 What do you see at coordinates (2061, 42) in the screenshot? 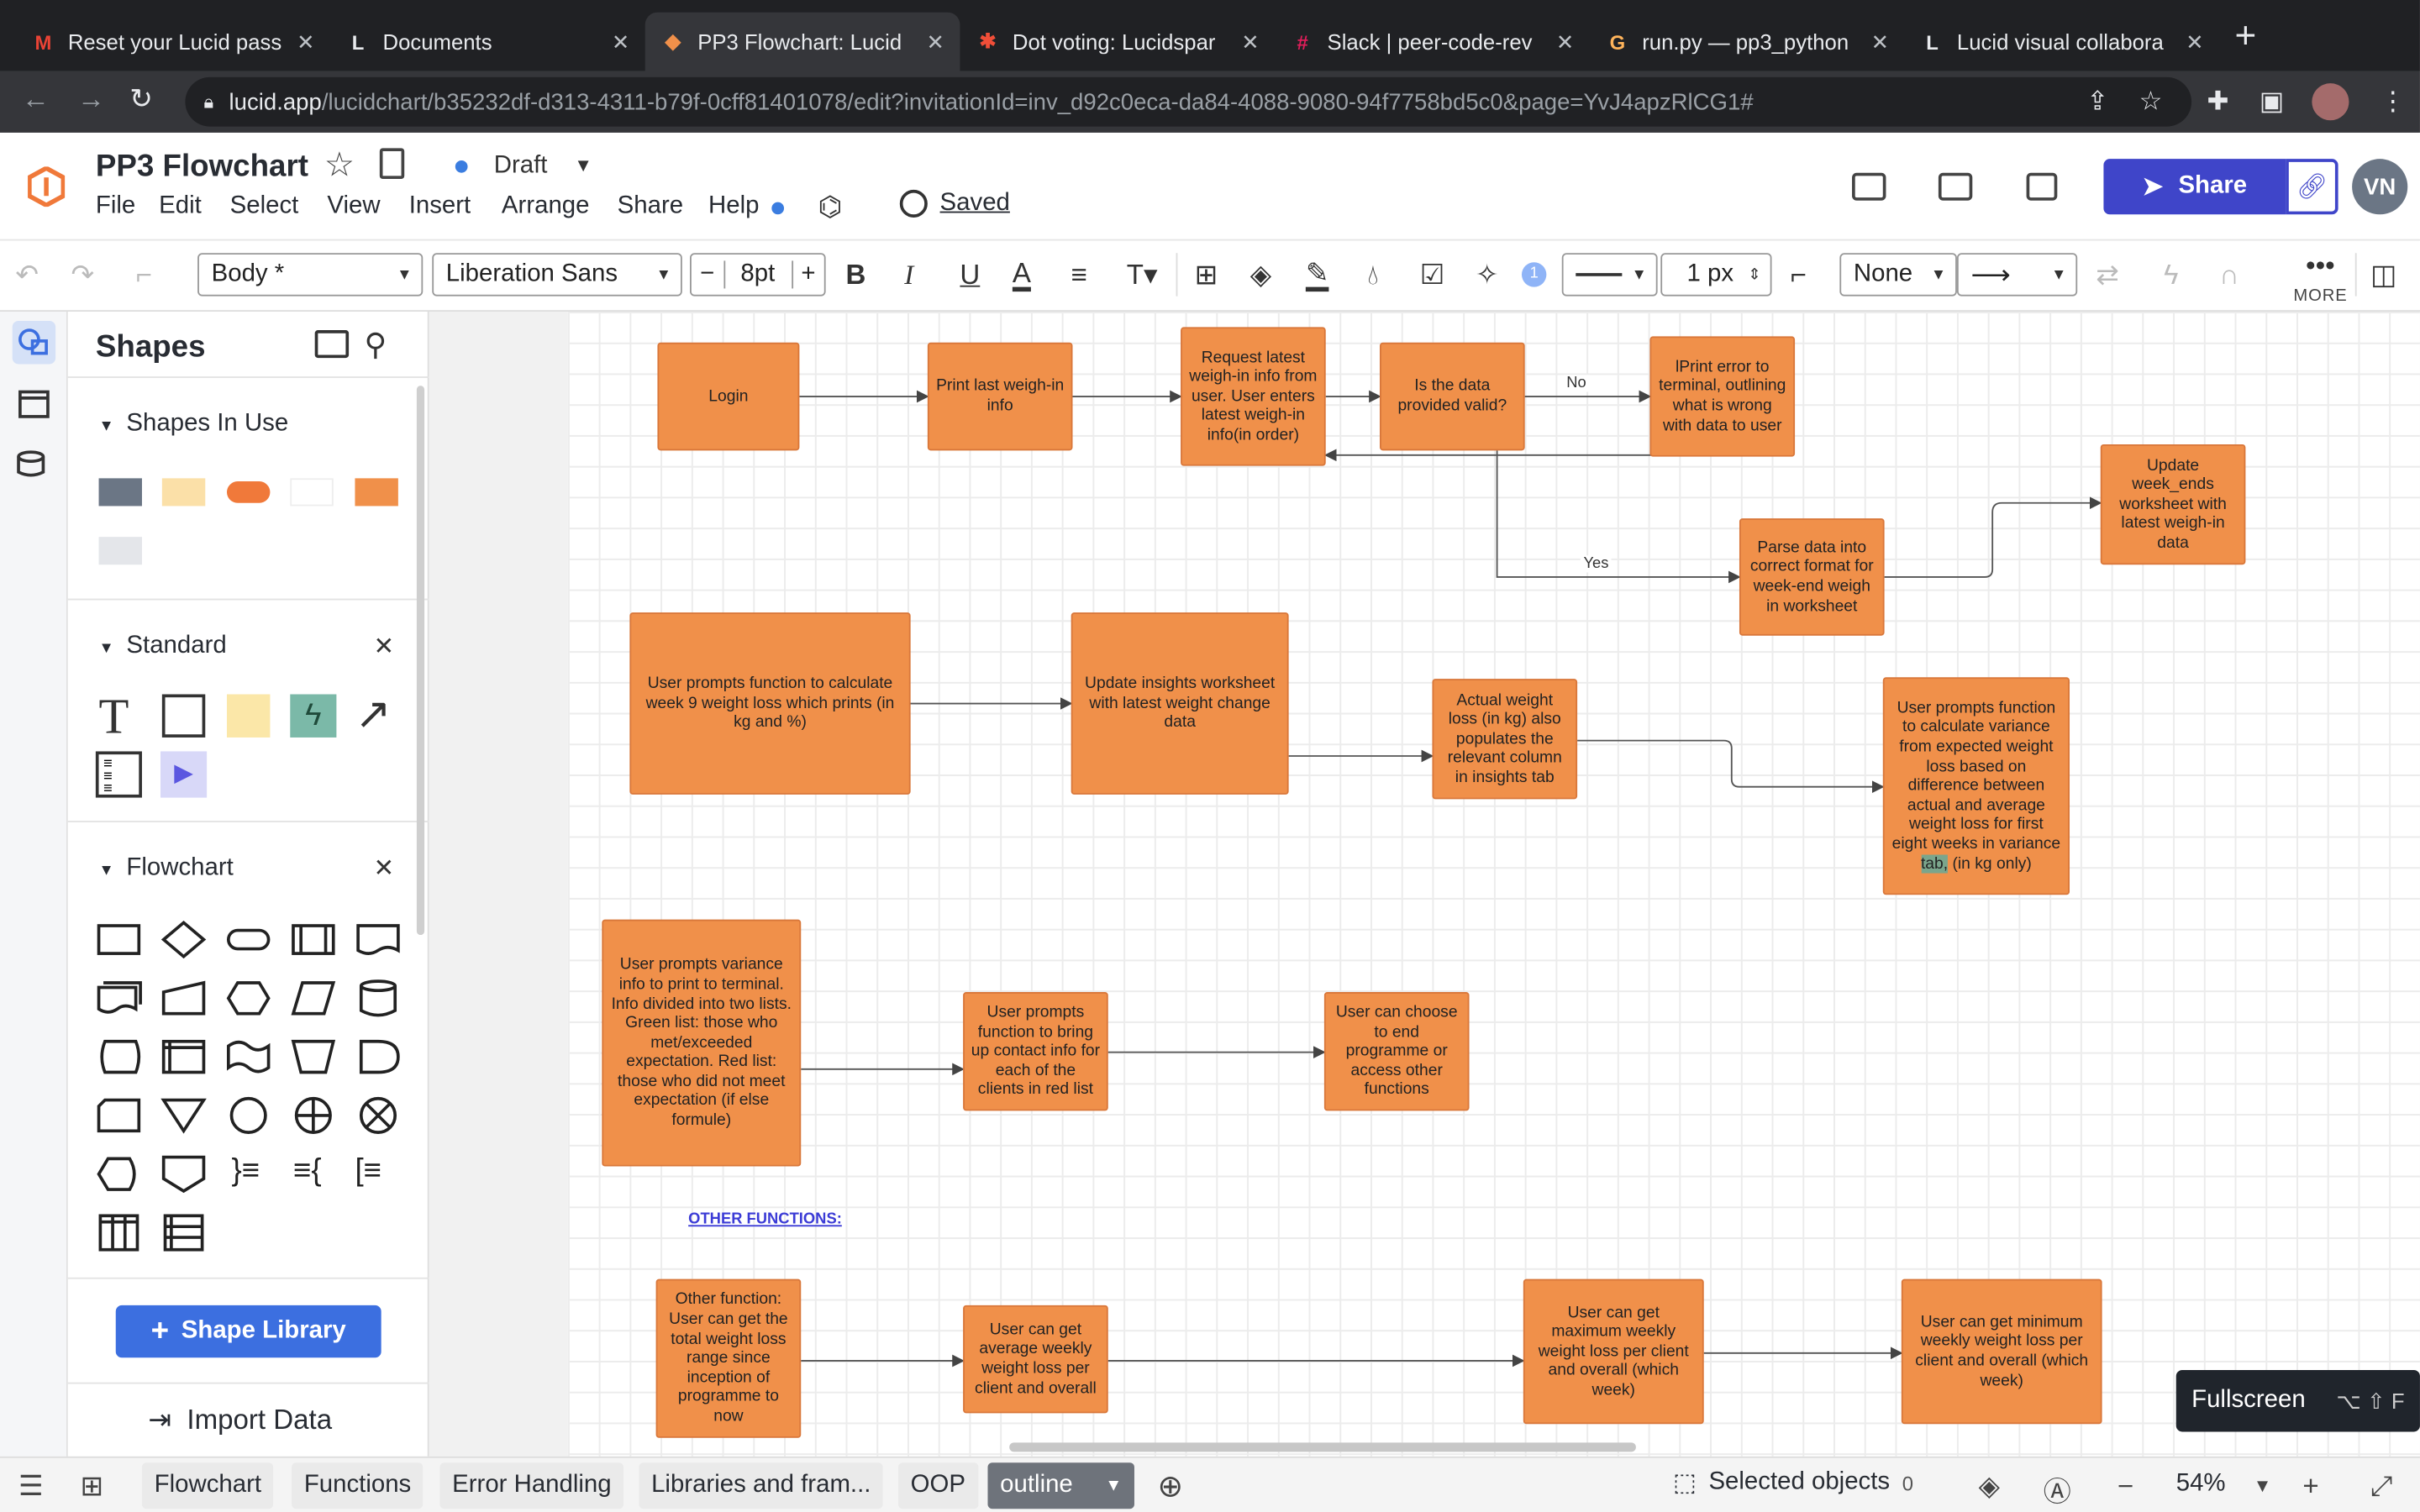
I see `browser-tab: L Lucid visual collabora ✕` at bounding box center [2061, 42].